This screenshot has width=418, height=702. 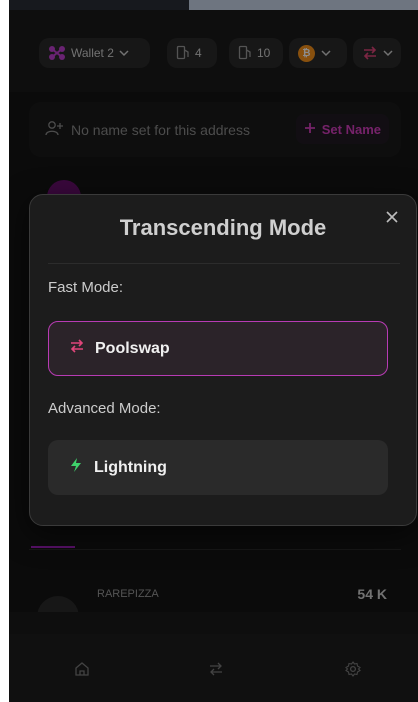 What do you see at coordinates (224, 263) in the screenshot?
I see `divider` at bounding box center [224, 263].